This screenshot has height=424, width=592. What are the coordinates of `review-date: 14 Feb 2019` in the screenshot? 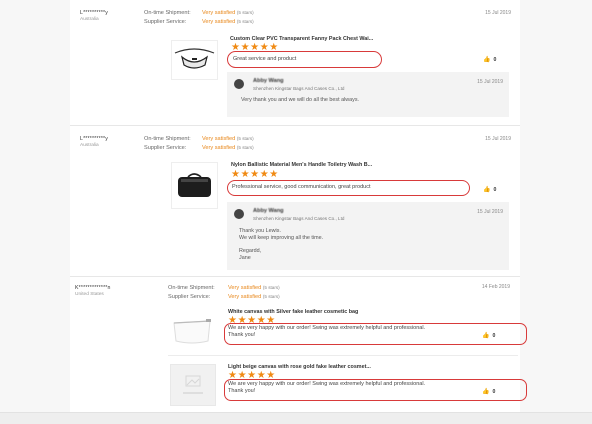 It's located at (495, 287).